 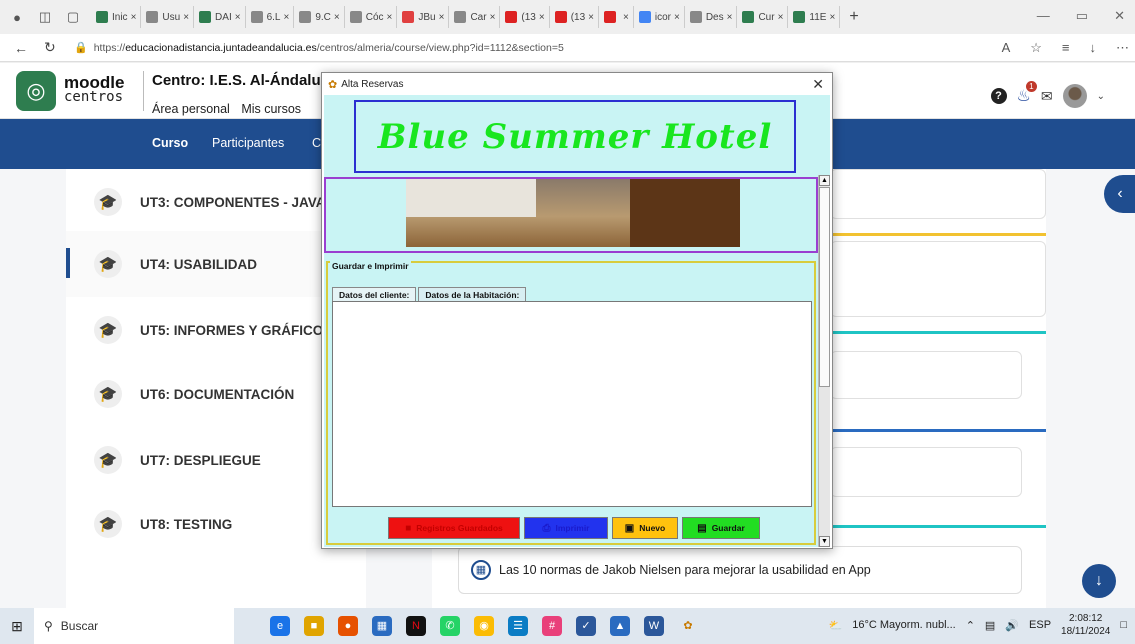 What do you see at coordinates (94, 89) in the screenshot?
I see `moodle-logo-text: moodle centros` at bounding box center [94, 89].